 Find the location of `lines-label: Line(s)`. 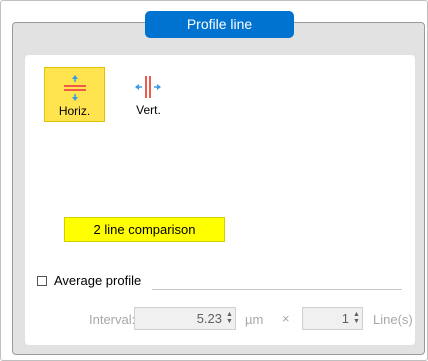

lines-label: Line(s) is located at coordinates (393, 319).